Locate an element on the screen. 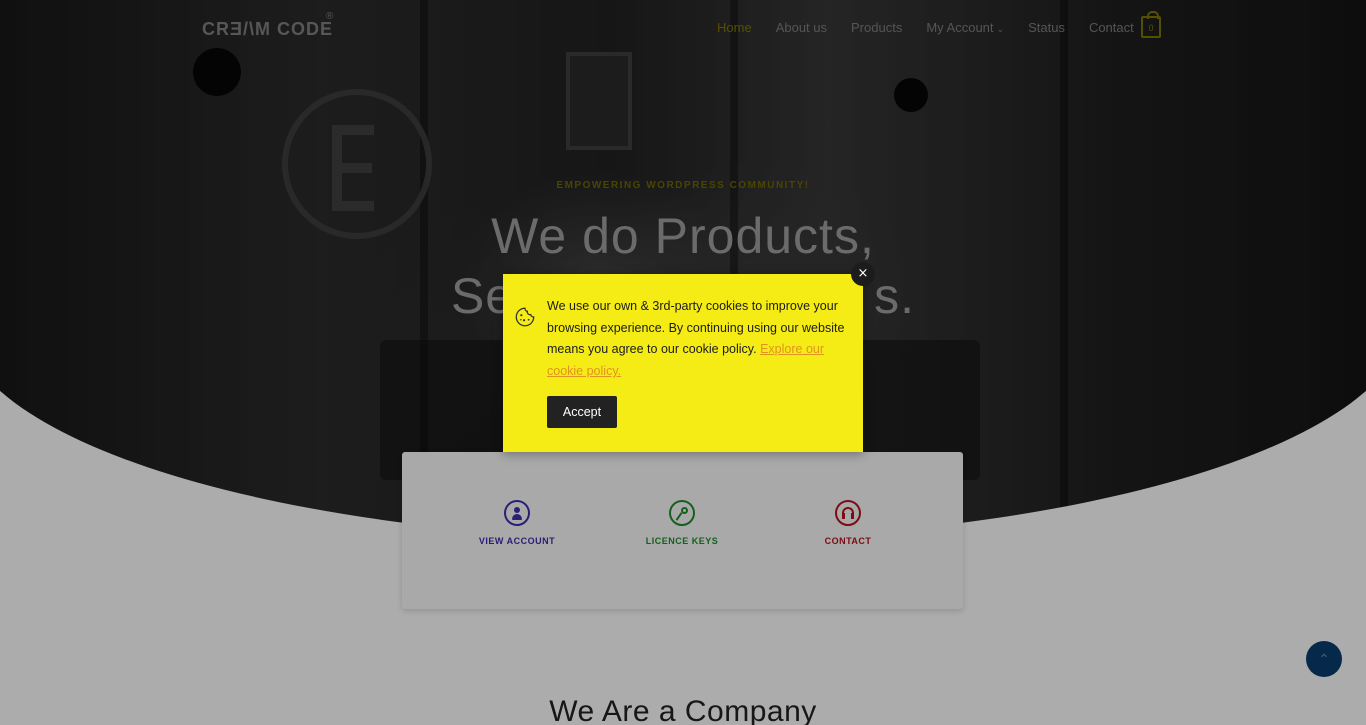 The width and height of the screenshot is (1366, 725). accept-cookies-button: Accept is located at coordinates (582, 412).